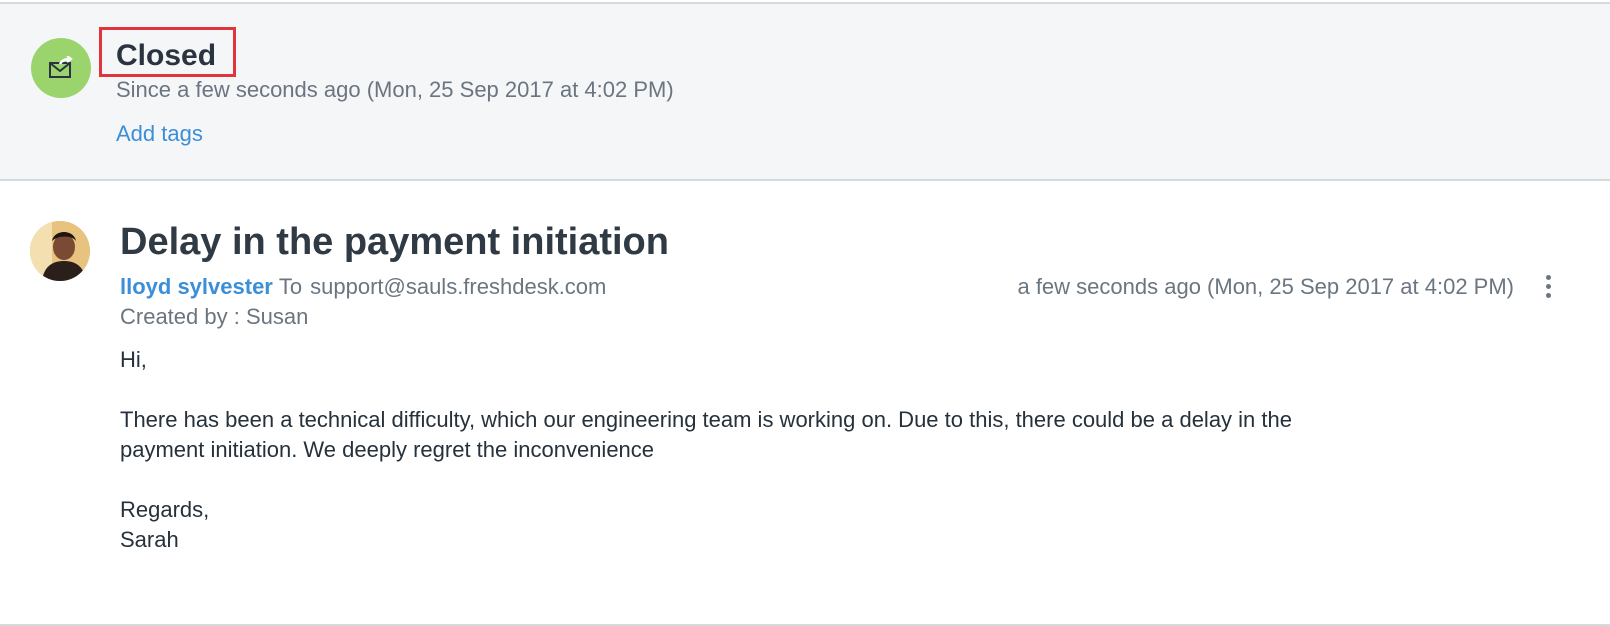  What do you see at coordinates (196, 286) in the screenshot?
I see `sender-link: lloyd sylvester` at bounding box center [196, 286].